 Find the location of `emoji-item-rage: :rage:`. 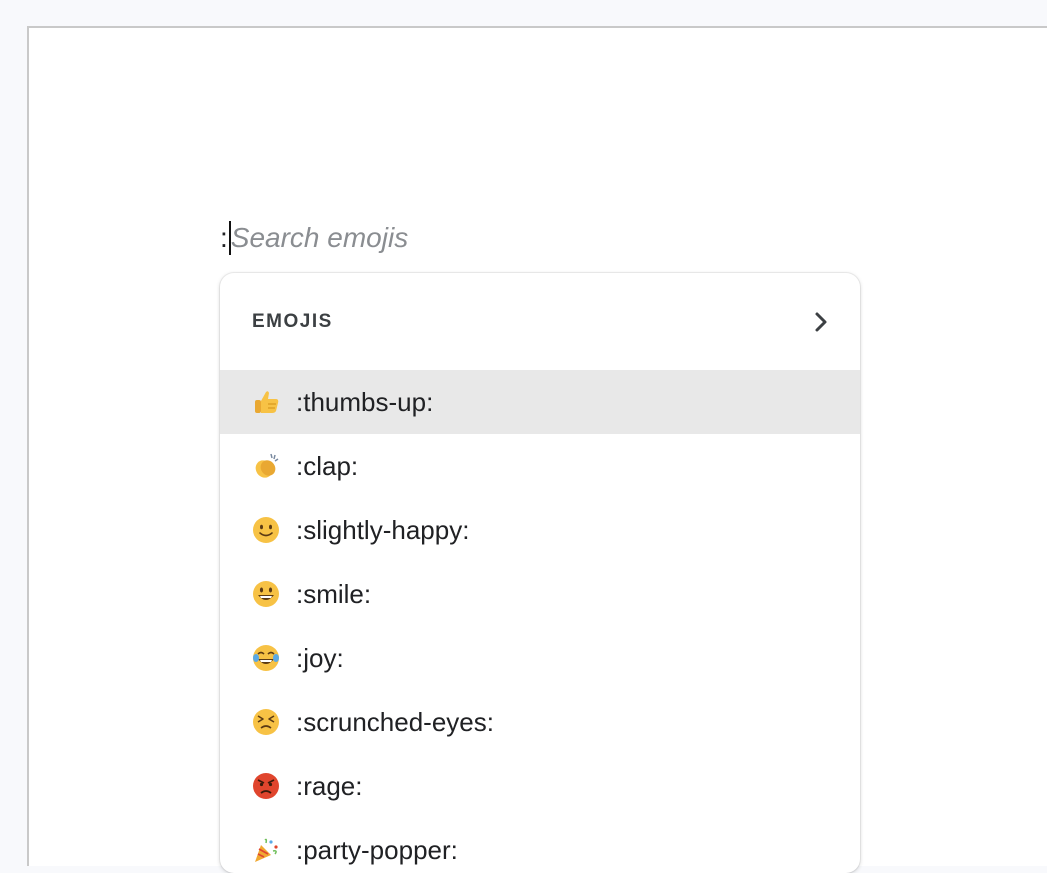

emoji-item-rage: :rage: is located at coordinates (540, 786).